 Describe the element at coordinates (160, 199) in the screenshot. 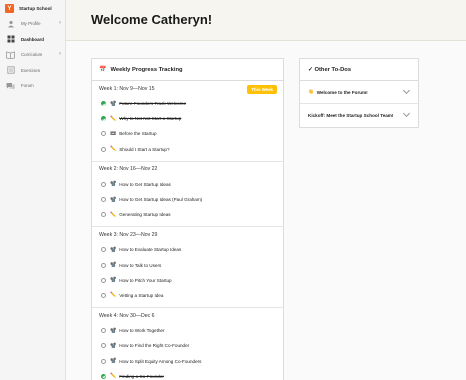

I see `lesson-title: How to Get Startup Ideas (Paul Graham)` at that location.